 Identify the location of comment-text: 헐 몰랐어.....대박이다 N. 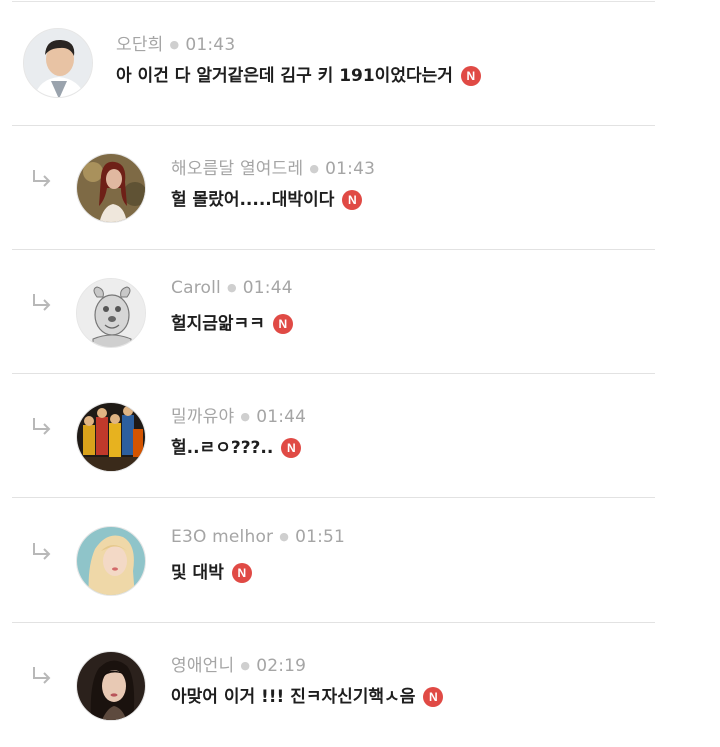
(267, 197).